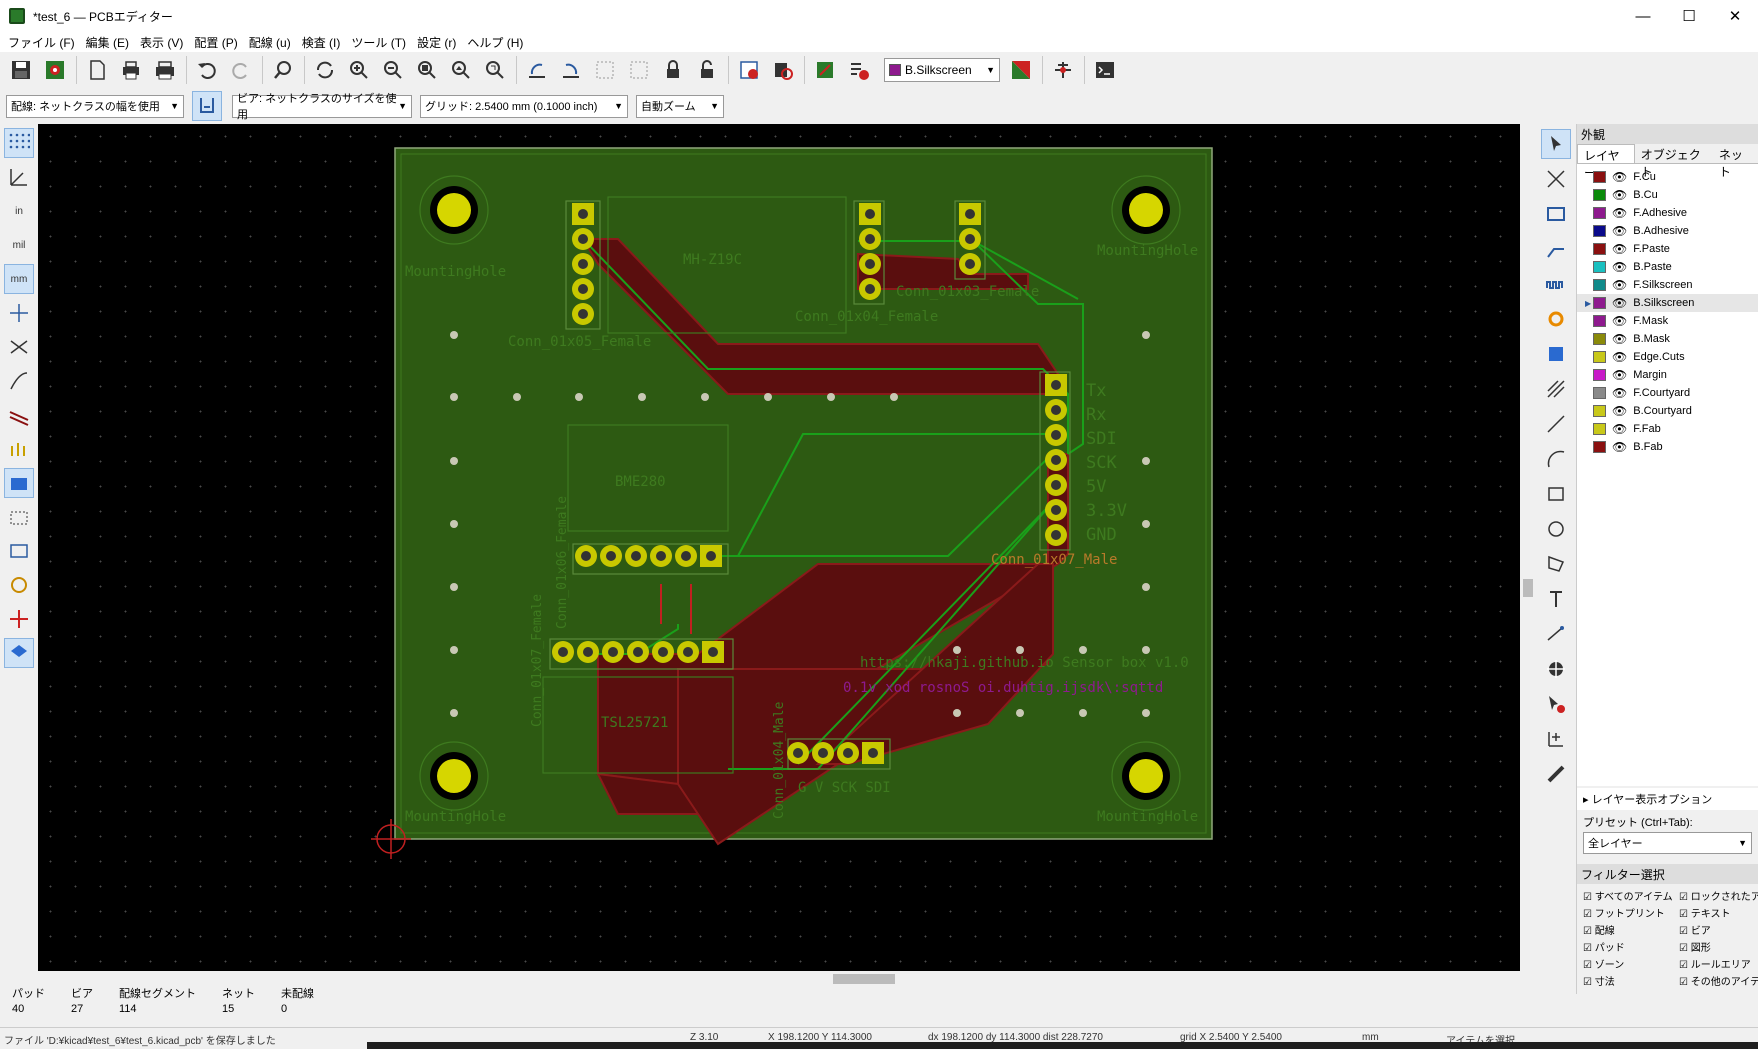 This screenshot has width=1758, height=1049. What do you see at coordinates (1718, 895) in the screenshot?
I see `filter-checkbox: ☑ ロックされたアイ` at bounding box center [1718, 895].